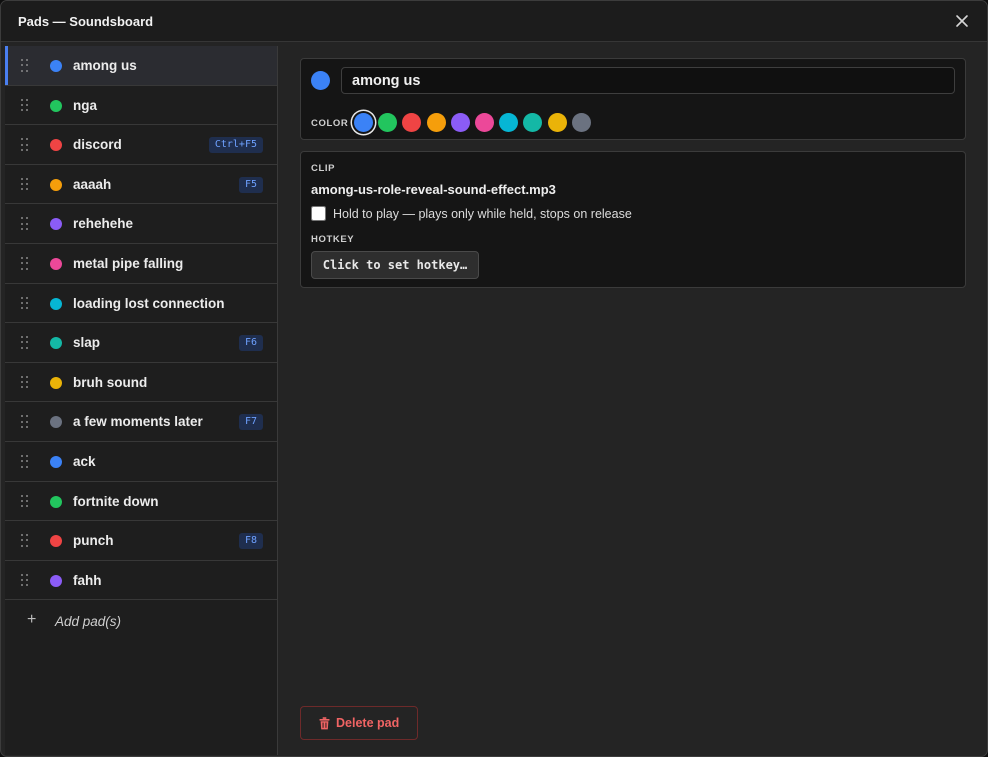 The width and height of the screenshot is (988, 757). Describe the element at coordinates (87, 580) in the screenshot. I see `pad-name: fahh` at that location.